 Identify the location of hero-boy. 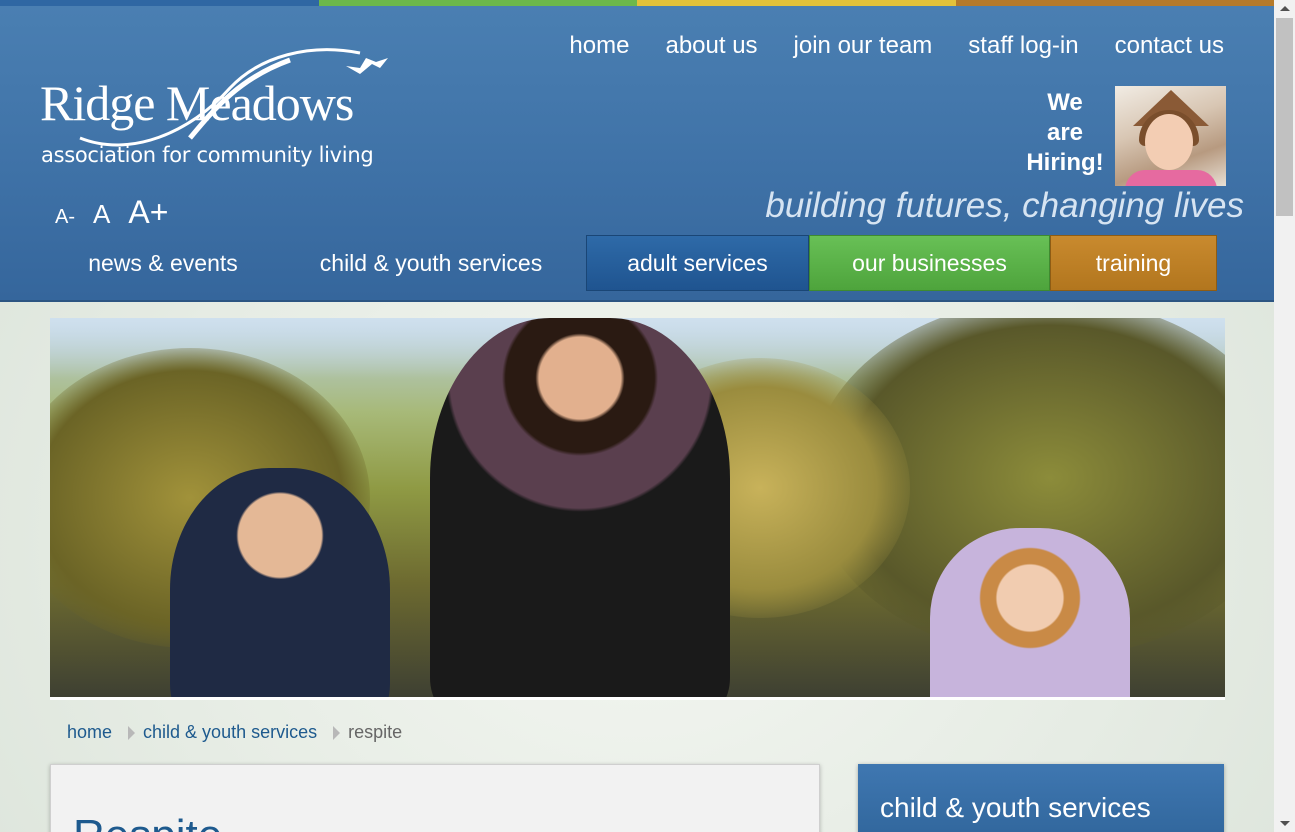
(280, 582).